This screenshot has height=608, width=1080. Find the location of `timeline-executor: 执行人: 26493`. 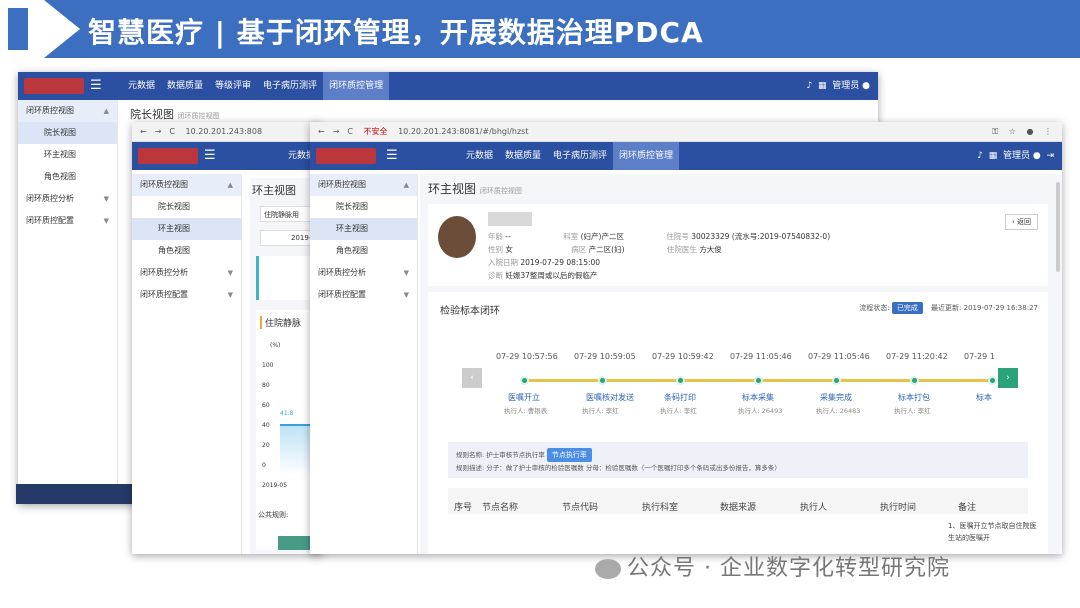

timeline-executor: 执行人: 26493 is located at coordinates (760, 411).